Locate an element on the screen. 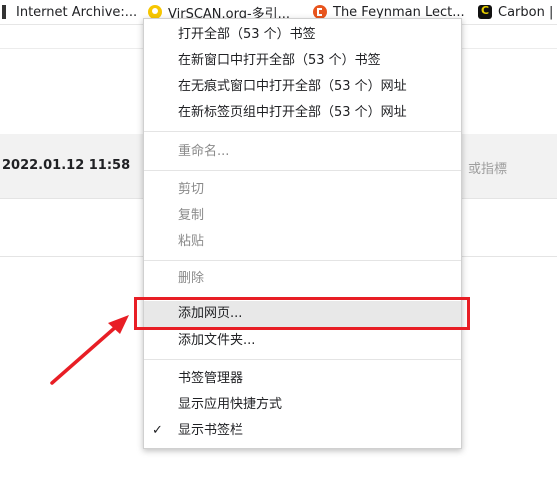 The height and width of the screenshot is (479, 557). bookmark-carbon: Carbon | is located at coordinates (515, 12).